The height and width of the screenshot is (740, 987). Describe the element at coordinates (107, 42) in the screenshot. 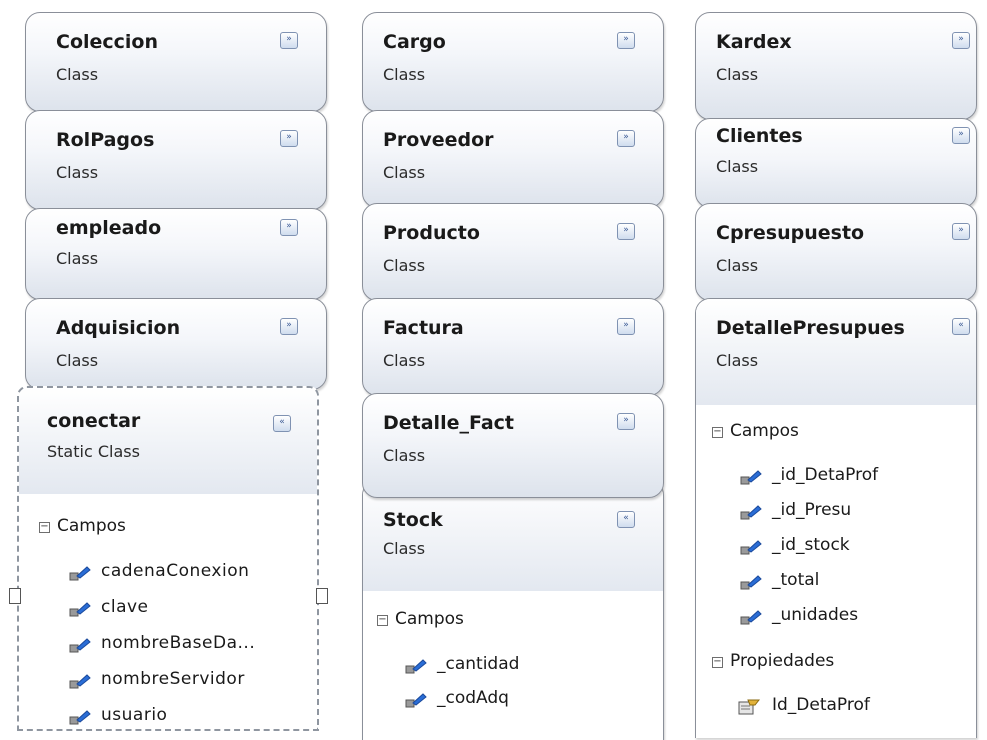

I see `class-name: Coleccion` at that location.